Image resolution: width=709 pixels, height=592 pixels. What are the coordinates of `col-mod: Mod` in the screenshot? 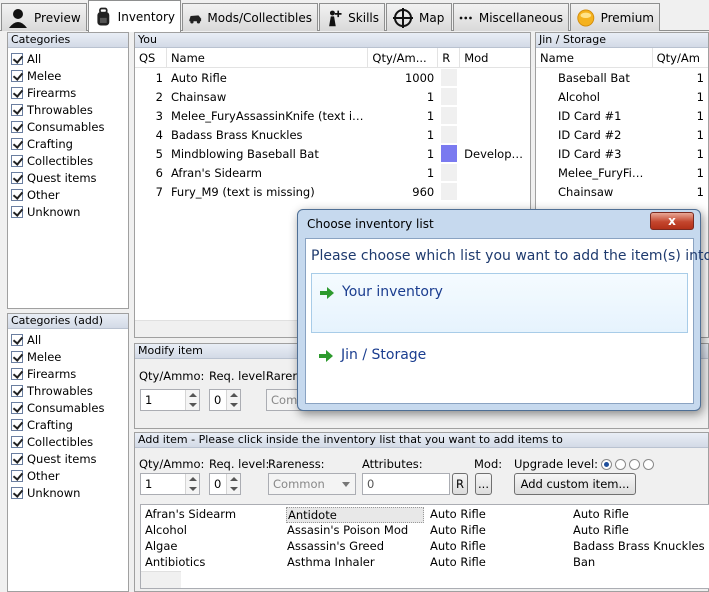 It's located at (495, 57).